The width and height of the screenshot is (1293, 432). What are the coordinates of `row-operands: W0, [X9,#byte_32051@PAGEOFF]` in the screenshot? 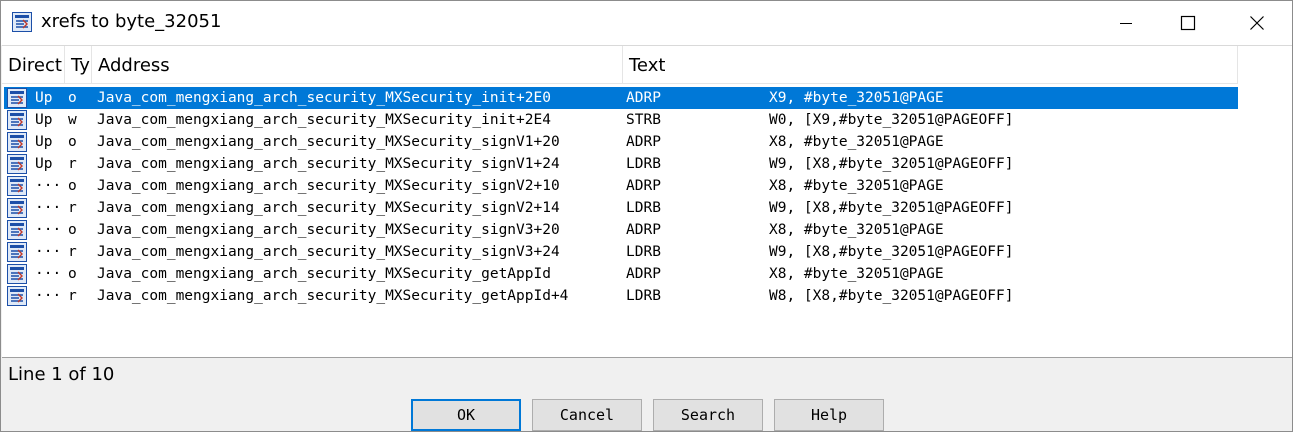 It's located at (891, 120).